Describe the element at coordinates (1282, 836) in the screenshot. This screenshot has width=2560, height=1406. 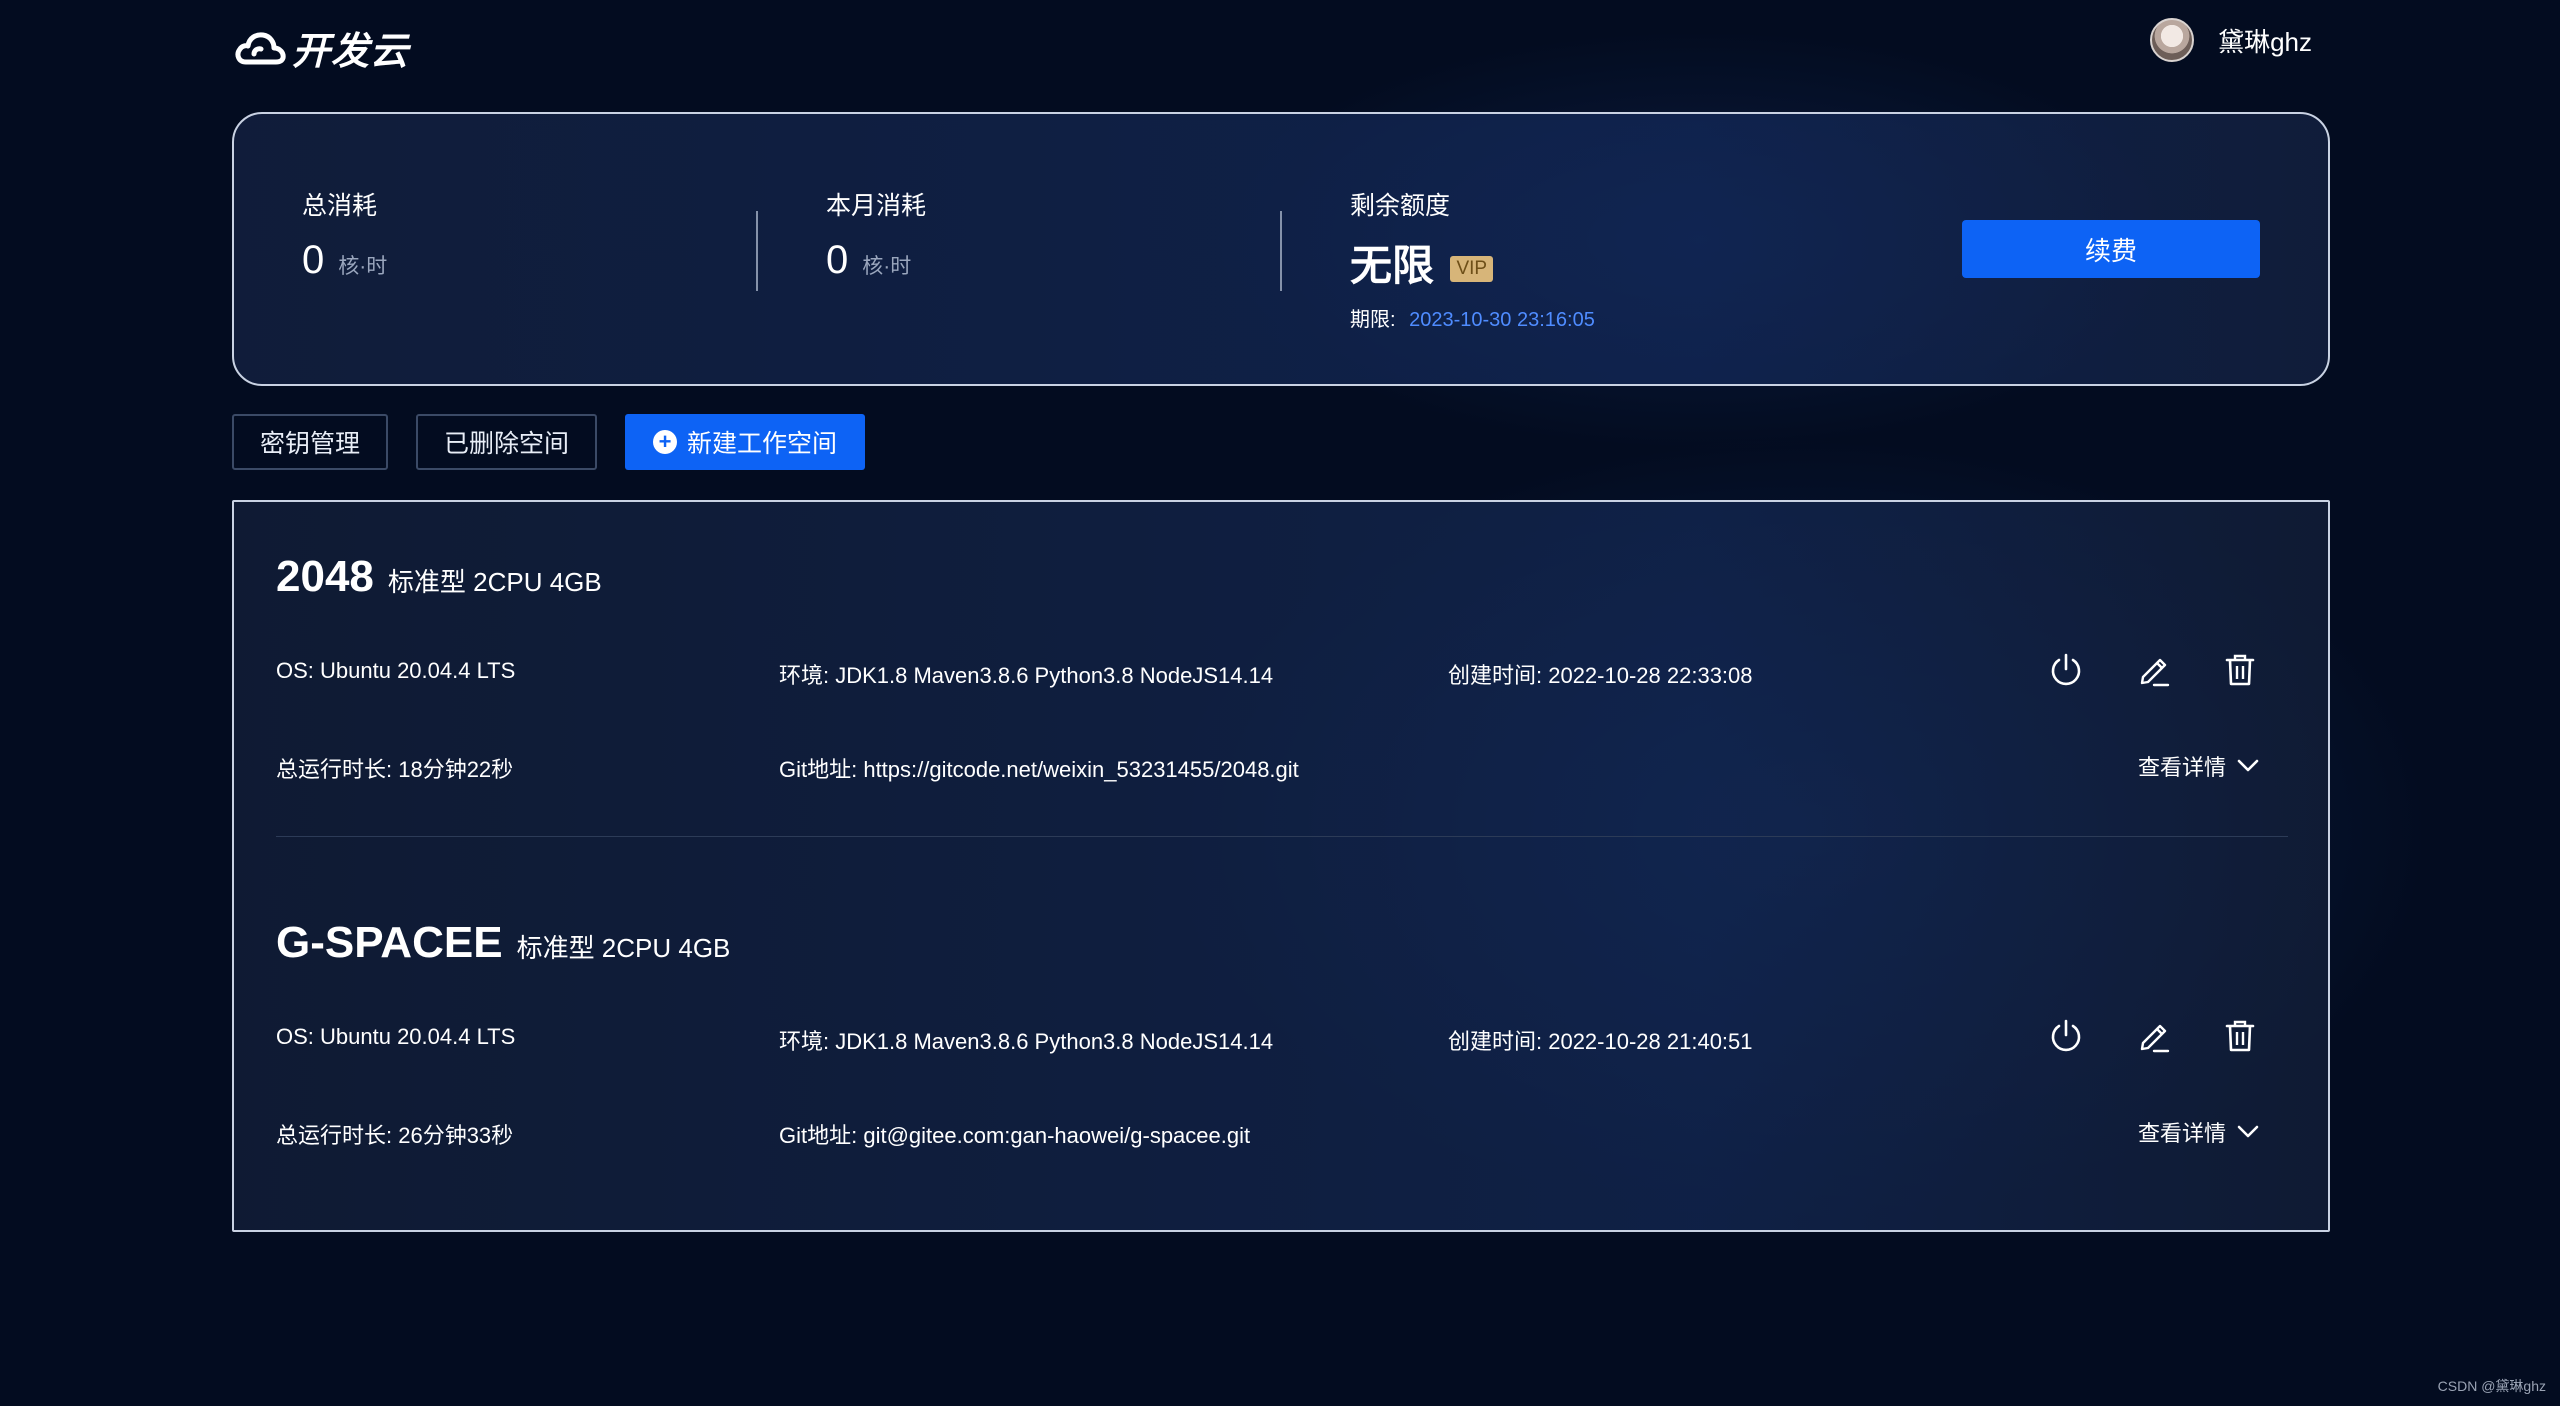
I see `workspace-divider` at that location.